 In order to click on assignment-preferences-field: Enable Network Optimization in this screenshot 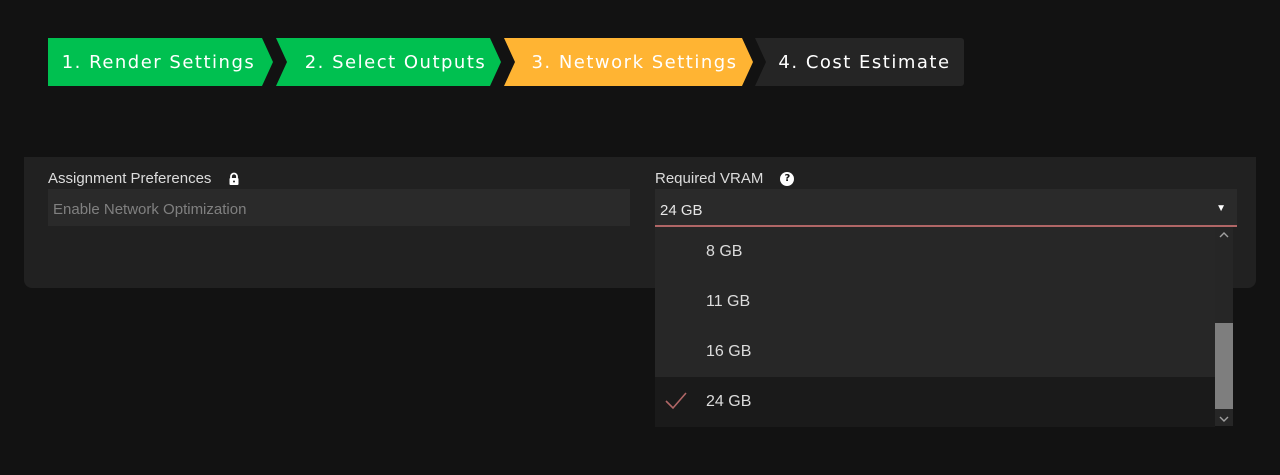, I will do `click(339, 207)`.